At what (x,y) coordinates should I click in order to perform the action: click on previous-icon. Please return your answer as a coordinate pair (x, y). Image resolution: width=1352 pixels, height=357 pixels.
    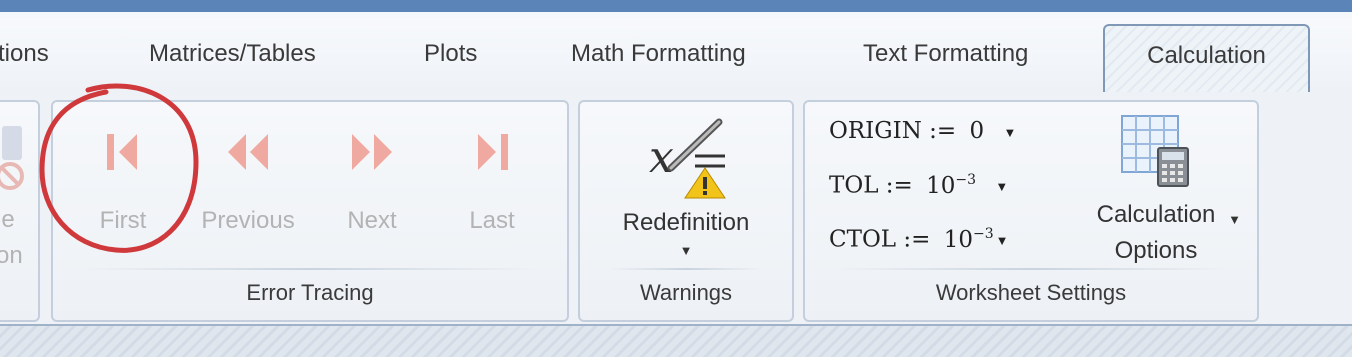
    Looking at the image, I should click on (248, 152).